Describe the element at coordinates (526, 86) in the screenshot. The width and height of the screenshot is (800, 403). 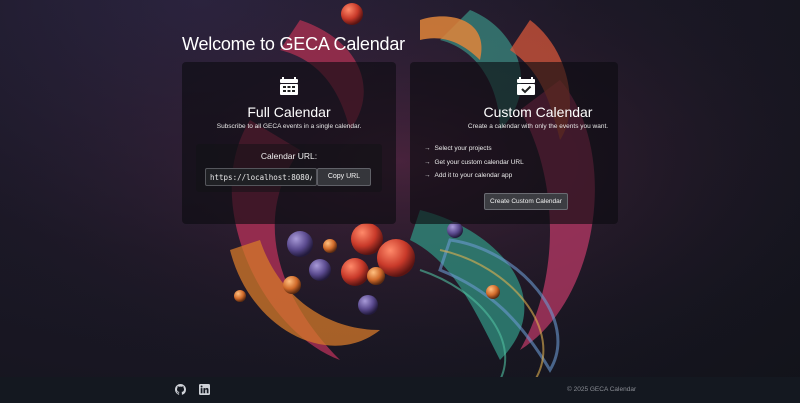
I see `calendar-check-icon` at that location.